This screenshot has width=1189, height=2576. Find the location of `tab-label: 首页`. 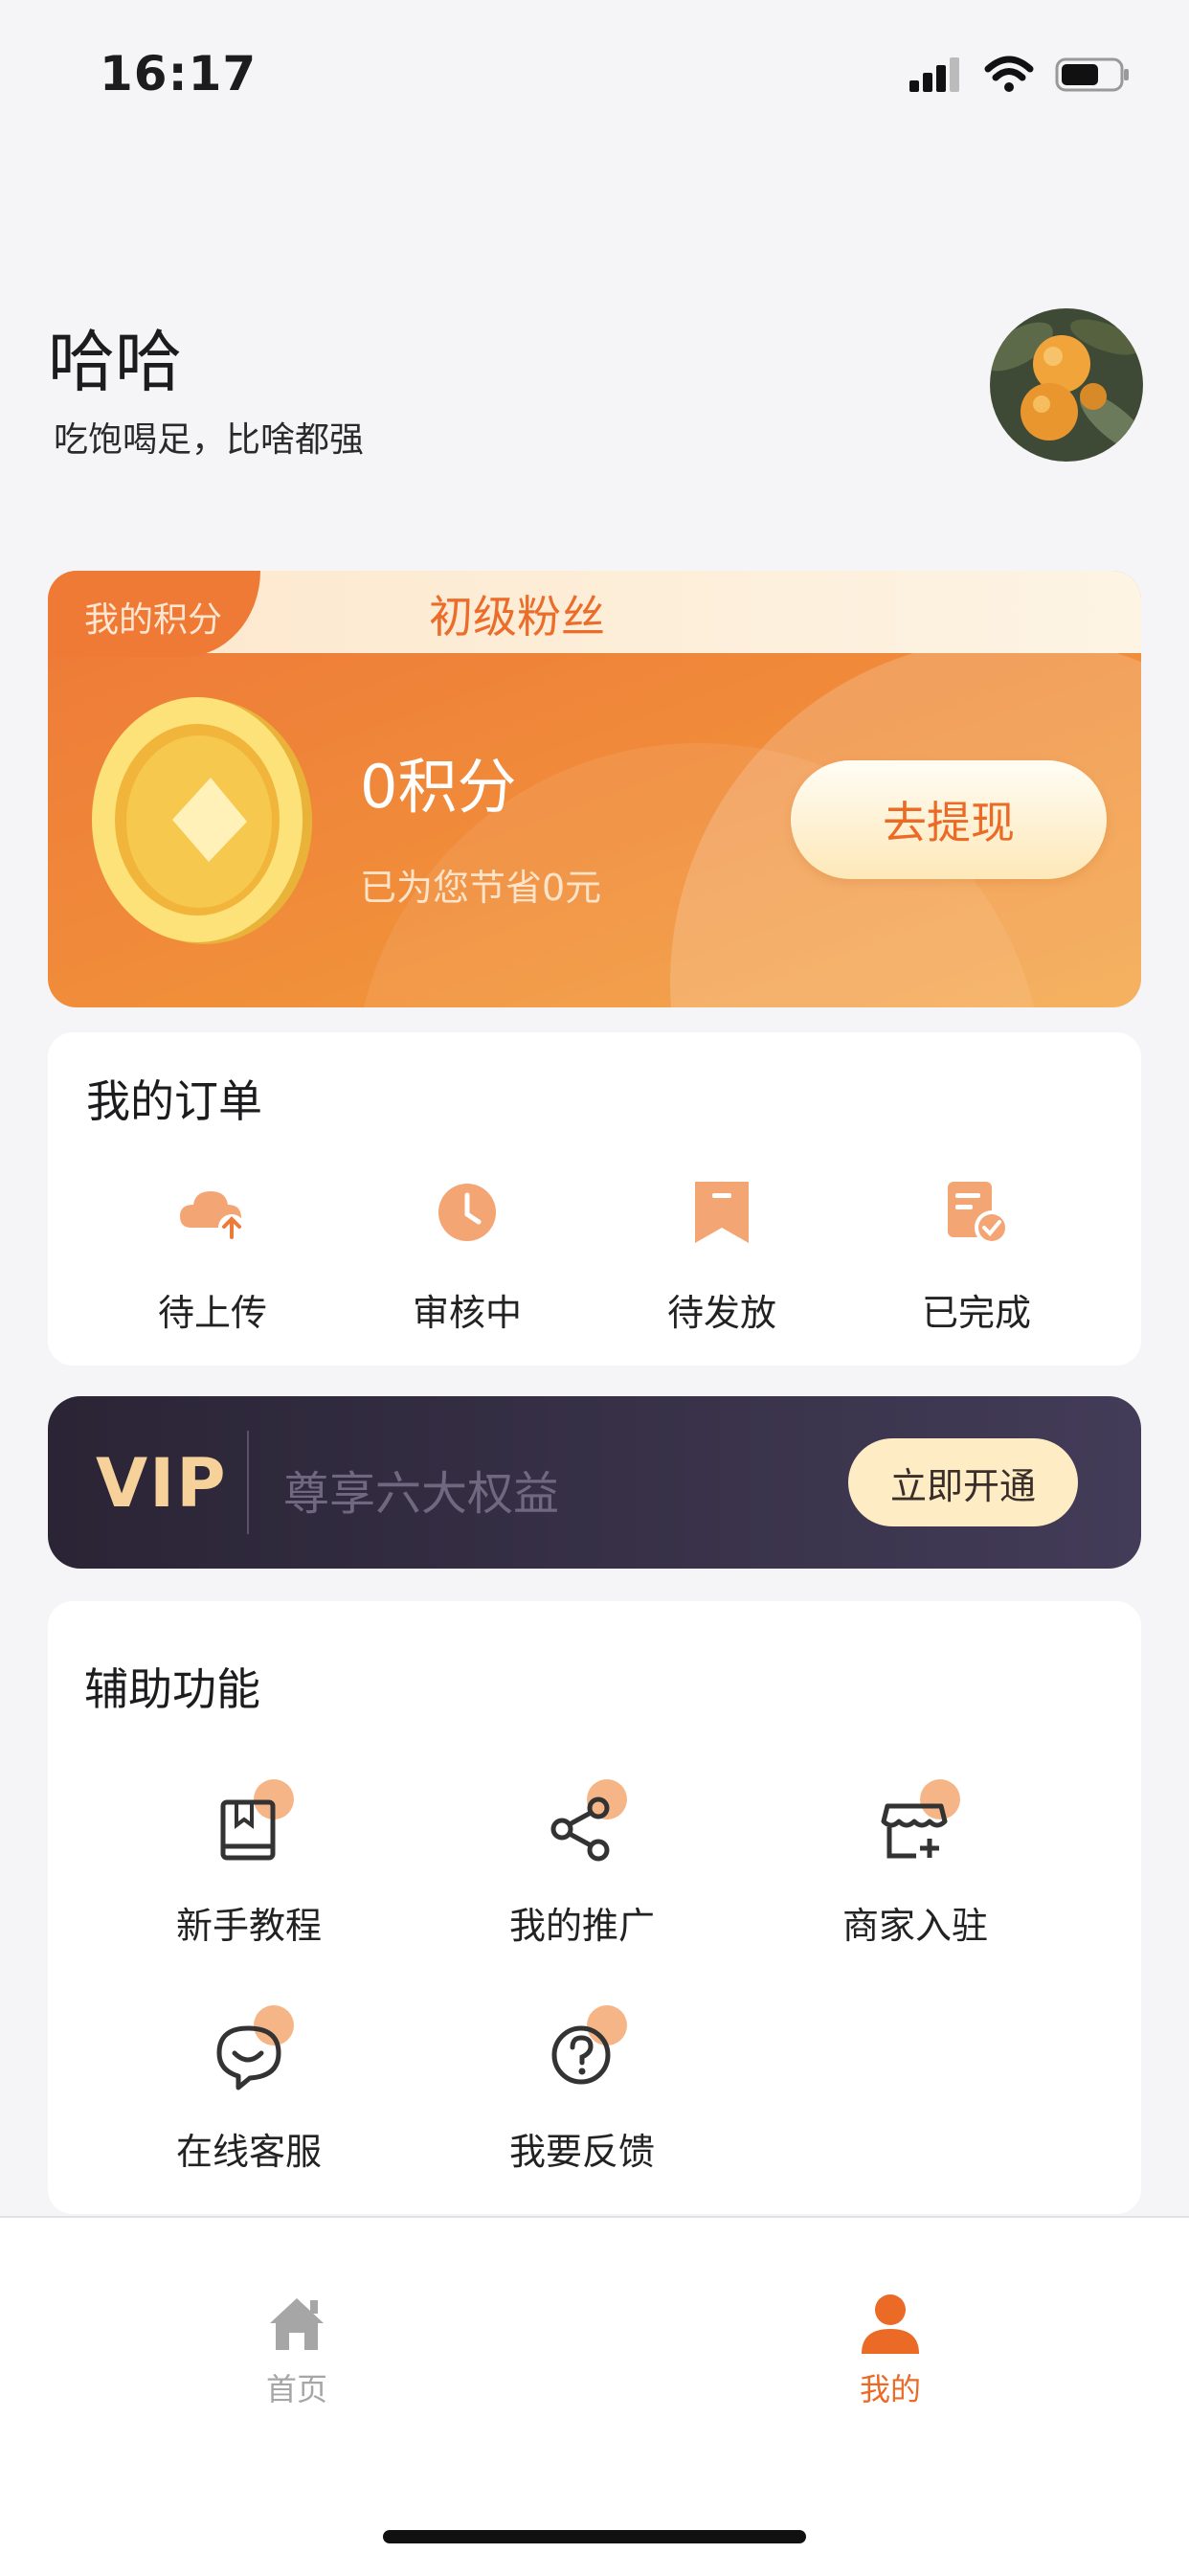

tab-label: 首页 is located at coordinates (296, 2389).